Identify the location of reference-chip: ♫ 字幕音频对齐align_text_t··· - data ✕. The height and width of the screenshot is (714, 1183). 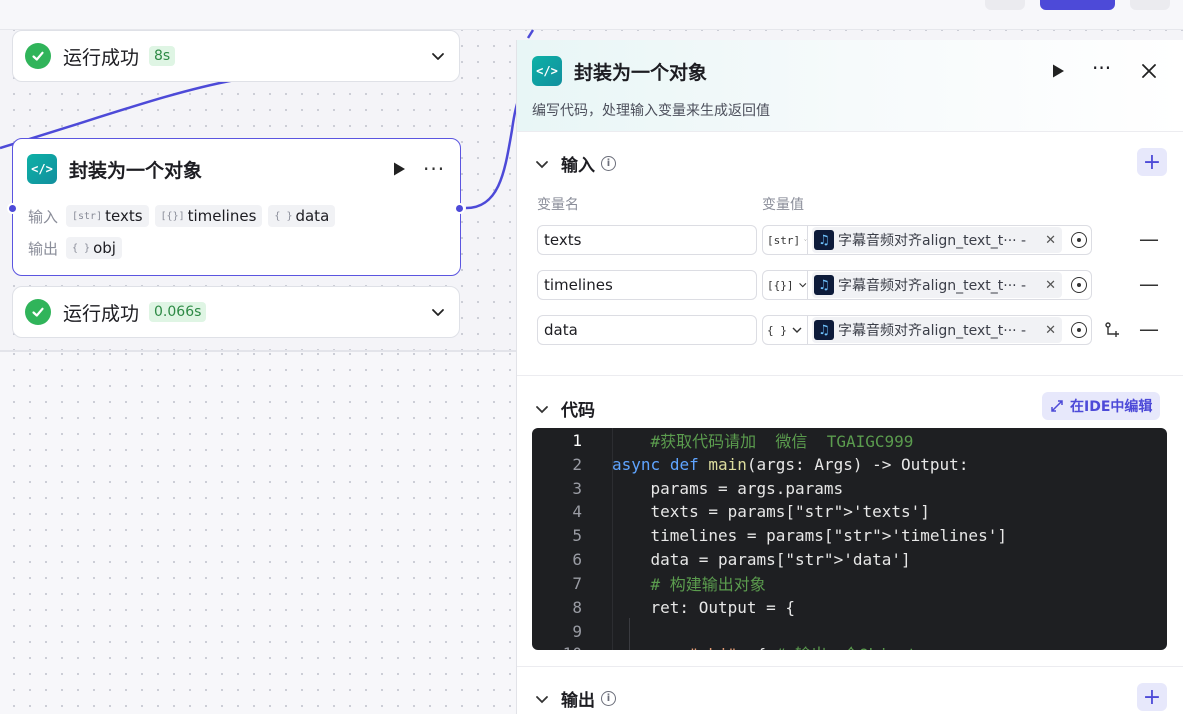
(937, 330).